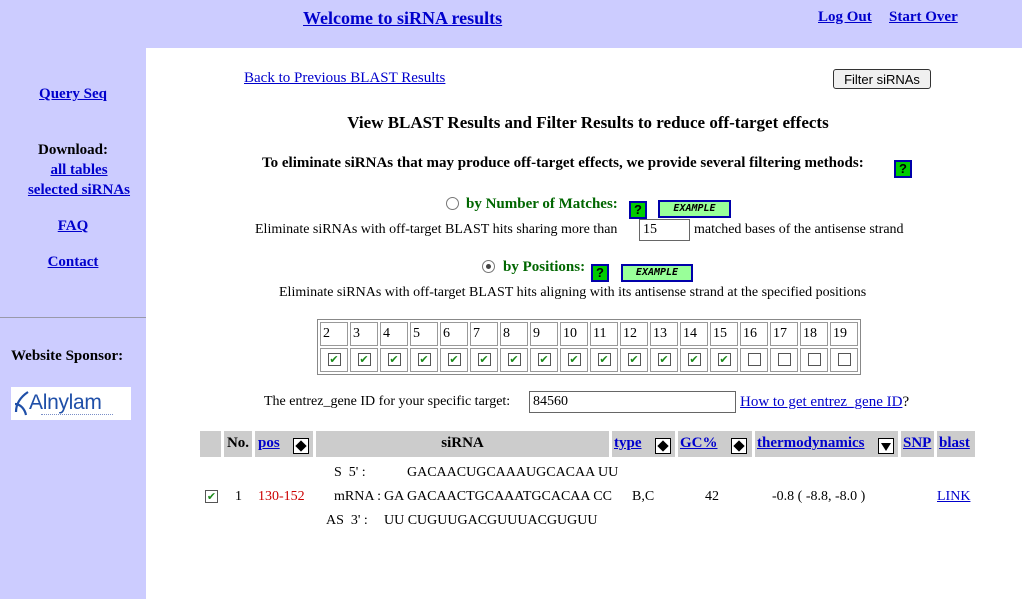 Image resolution: width=1022 pixels, height=599 pixels. I want to click on blast-header-link: blast, so click(954, 443).